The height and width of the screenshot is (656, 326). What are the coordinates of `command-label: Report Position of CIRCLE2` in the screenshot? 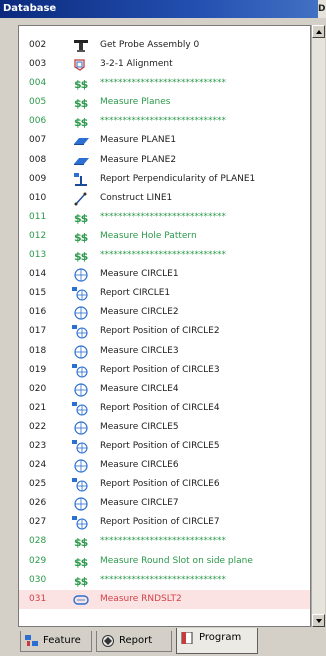 It's located at (160, 331).